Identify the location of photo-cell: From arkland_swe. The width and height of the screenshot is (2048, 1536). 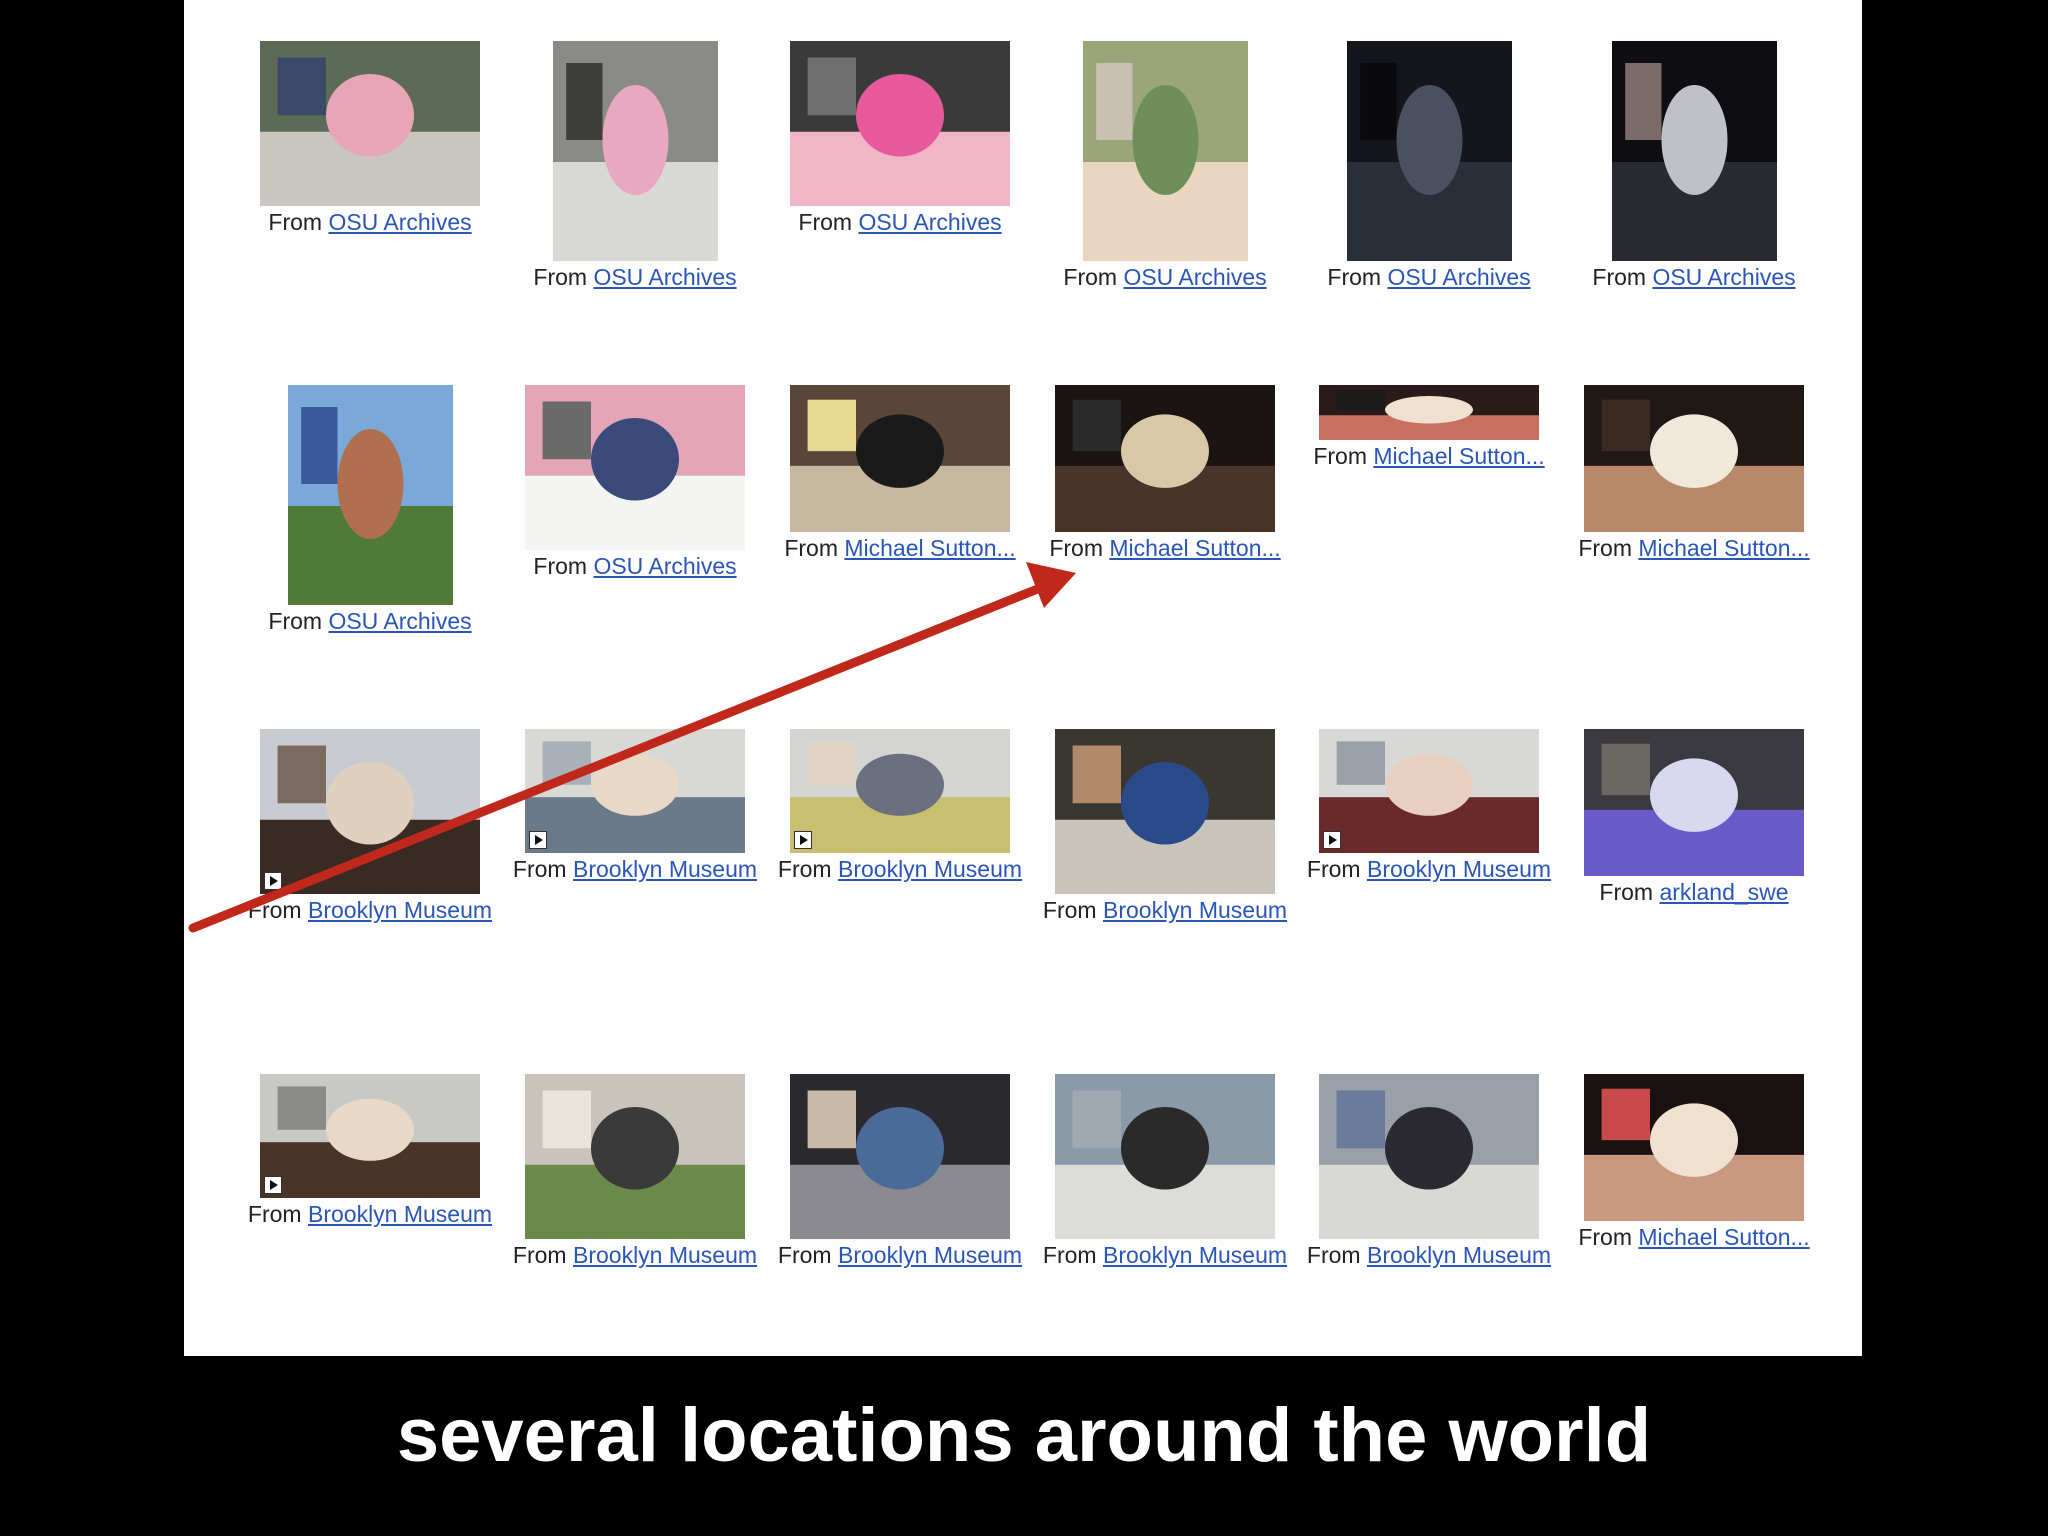
(1694, 818).